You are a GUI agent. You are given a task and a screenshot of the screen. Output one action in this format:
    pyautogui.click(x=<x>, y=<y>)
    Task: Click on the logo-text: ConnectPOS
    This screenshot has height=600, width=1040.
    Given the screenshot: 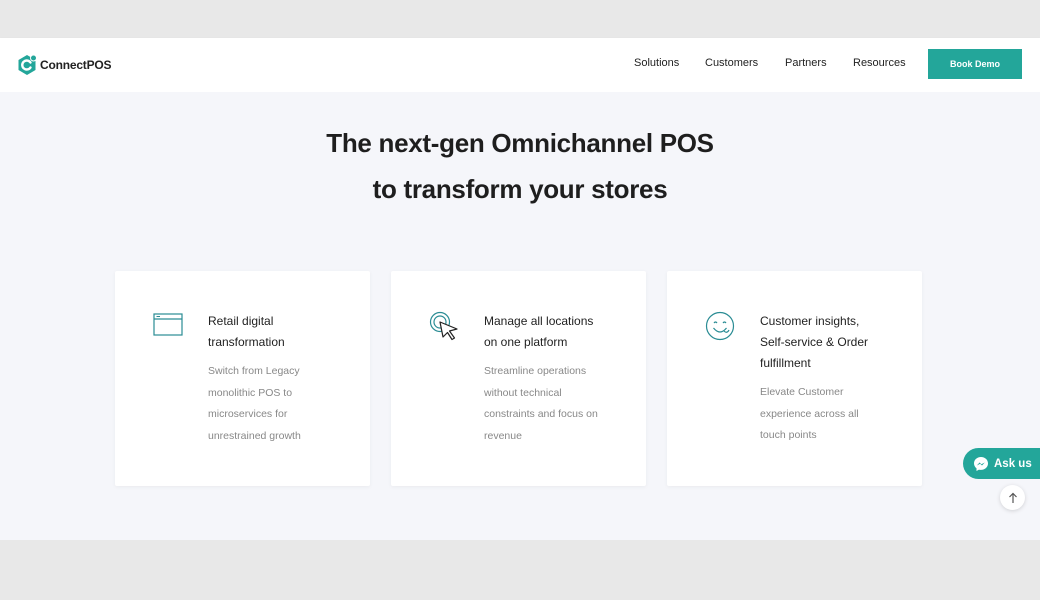 What is the action you would take?
    pyautogui.click(x=76, y=65)
    